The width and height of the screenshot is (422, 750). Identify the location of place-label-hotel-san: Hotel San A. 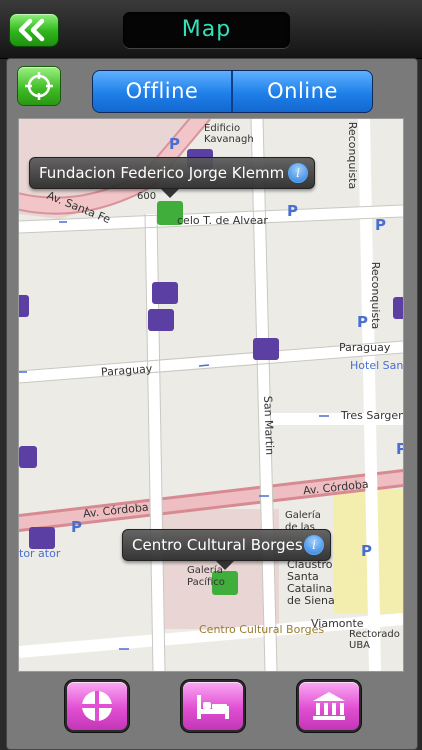
(377, 365).